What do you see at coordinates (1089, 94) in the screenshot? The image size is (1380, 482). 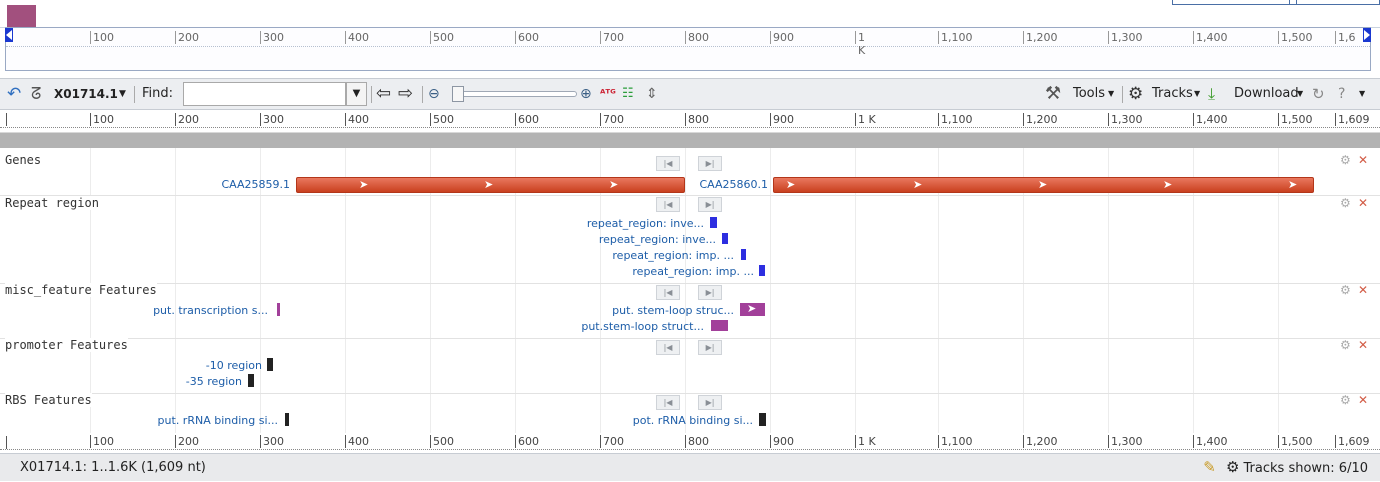 I see `tools-menu: Tools` at bounding box center [1089, 94].